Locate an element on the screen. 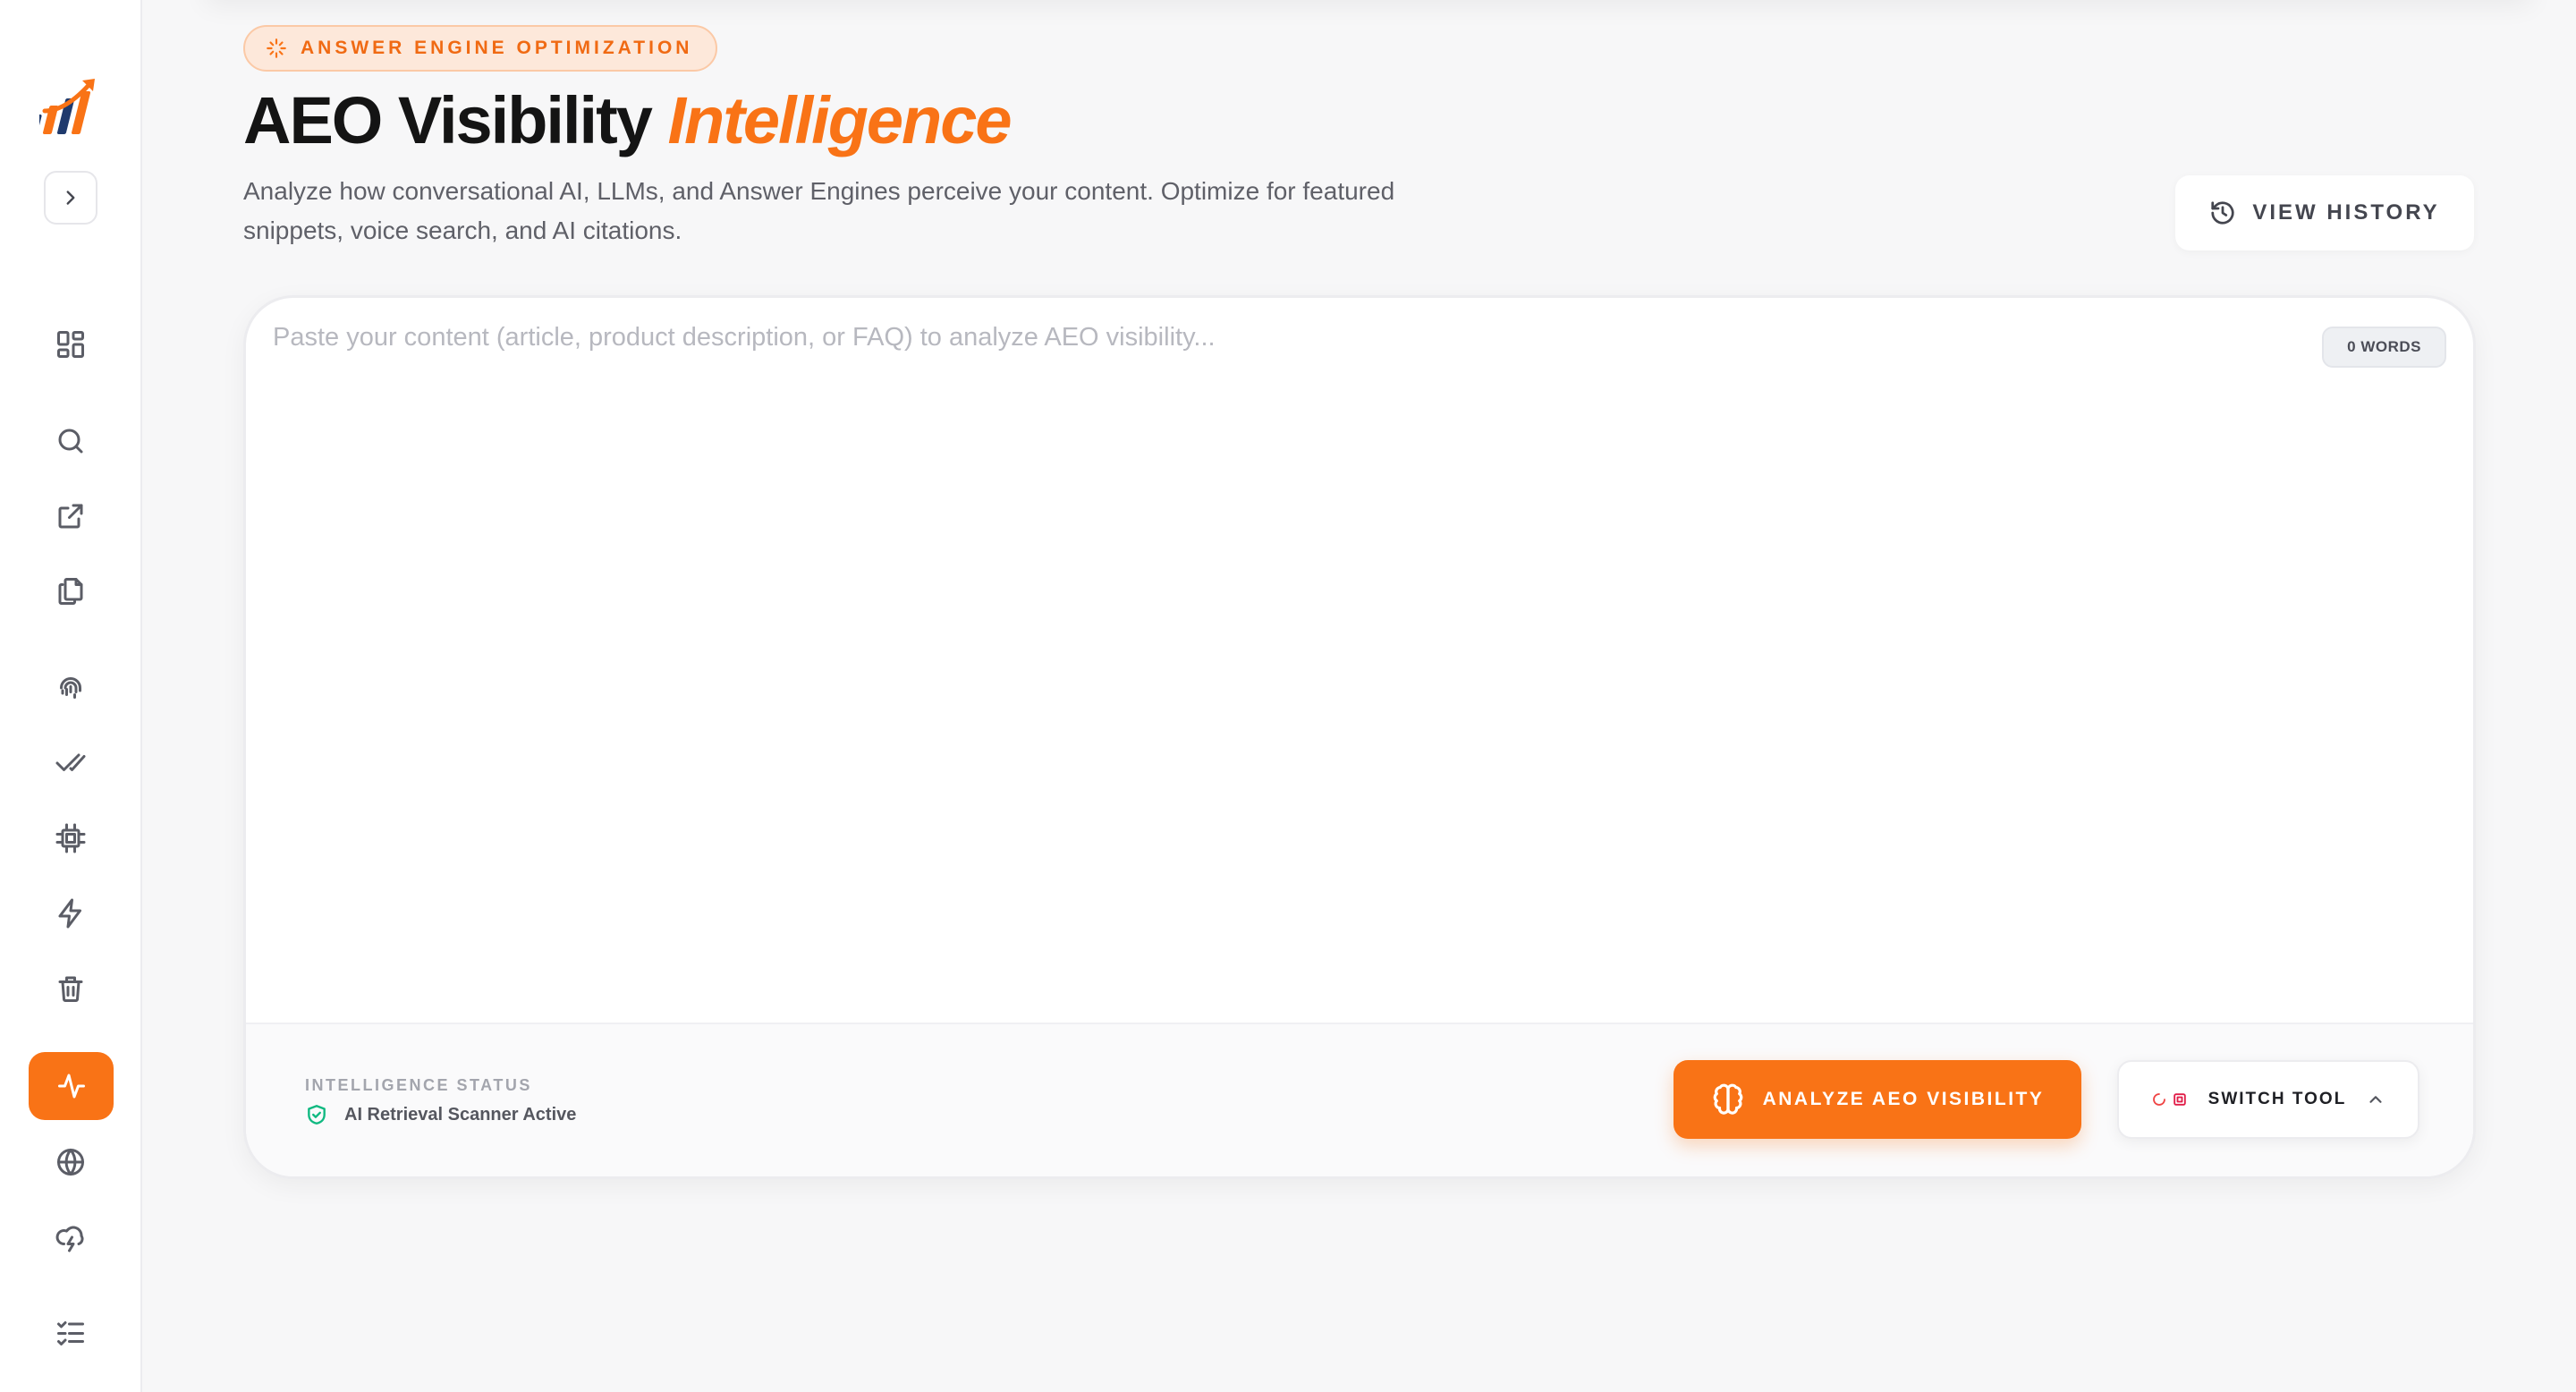 This screenshot has height=1392, width=2576. sidebar-expand-button is located at coordinates (70, 198).